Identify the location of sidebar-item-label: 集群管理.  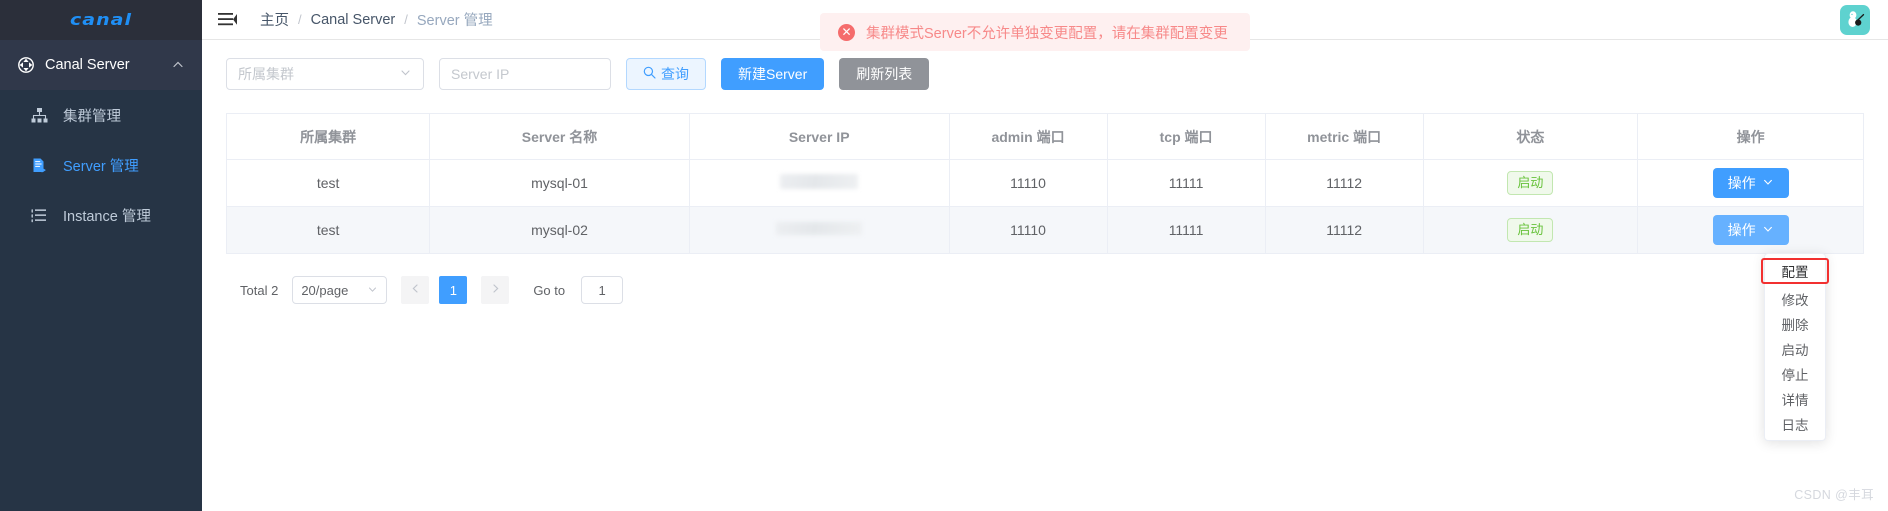
(92, 116).